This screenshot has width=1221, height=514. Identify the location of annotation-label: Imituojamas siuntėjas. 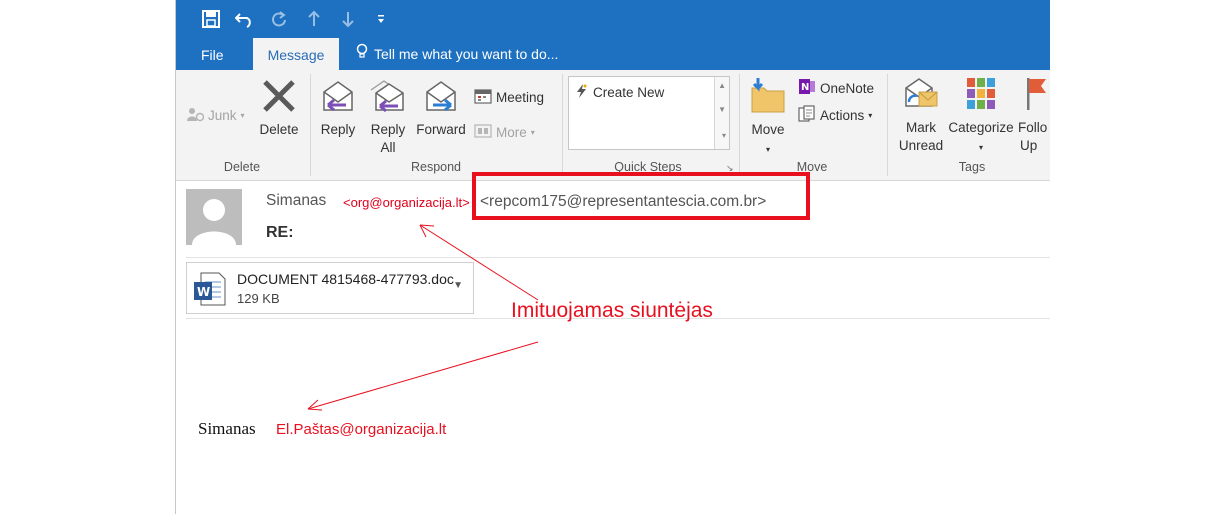
(612, 310).